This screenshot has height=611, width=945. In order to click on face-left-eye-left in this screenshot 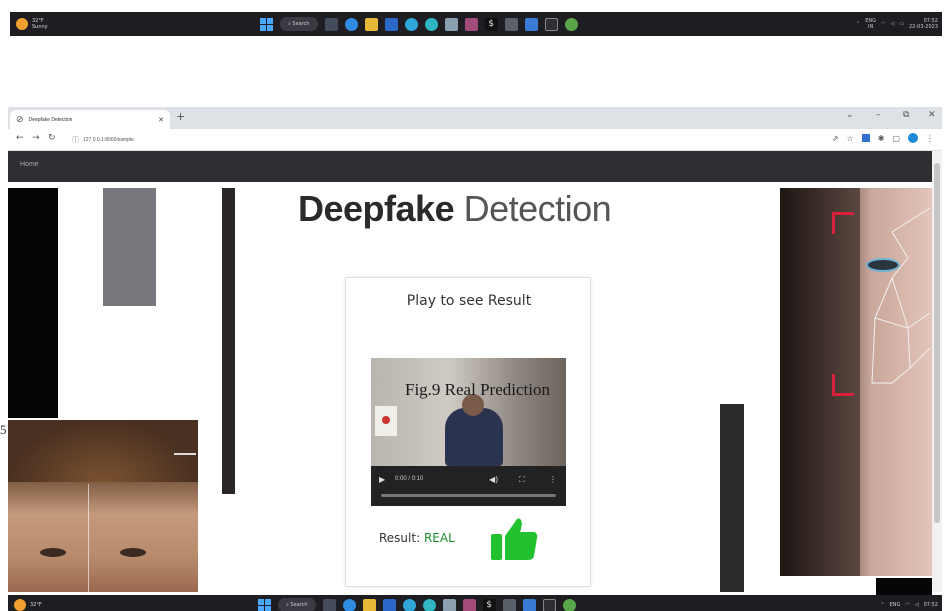, I will do `click(53, 552)`.